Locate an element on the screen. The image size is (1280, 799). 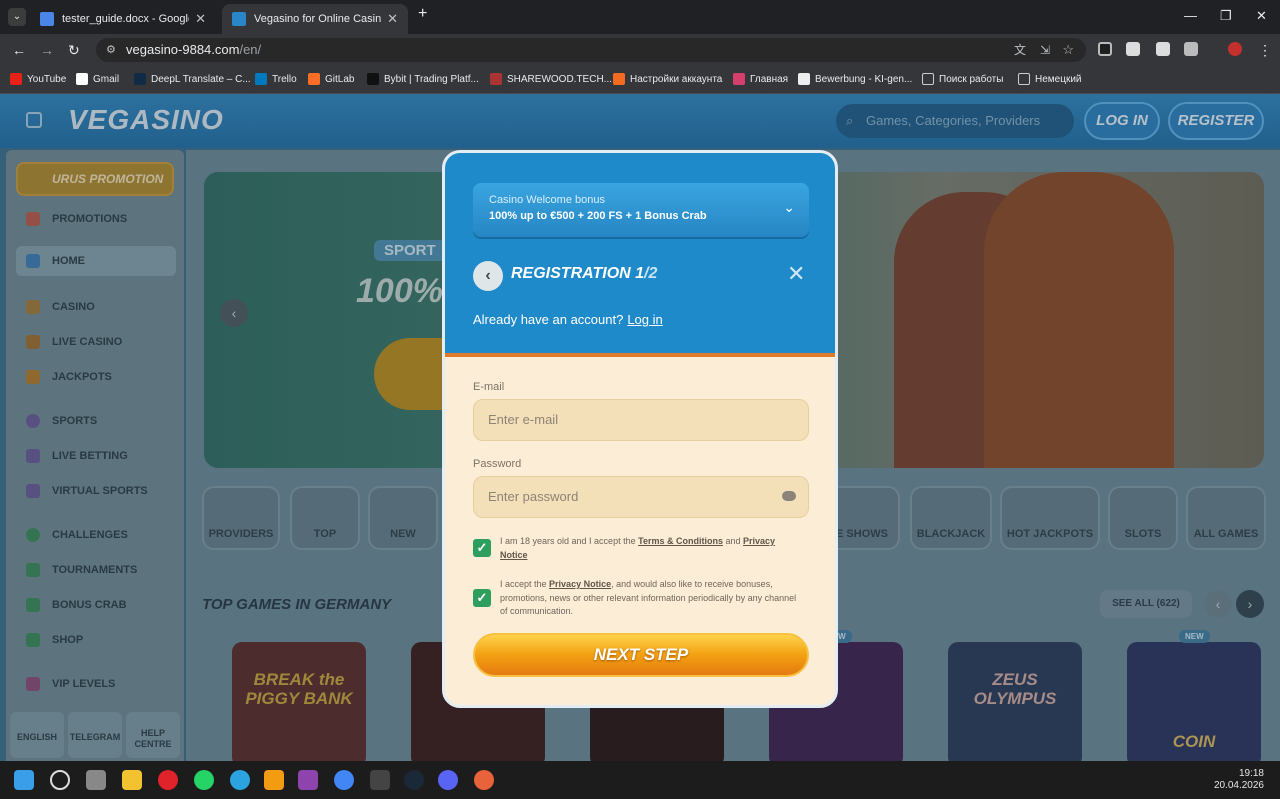
settings-site-icon is located at coordinates (619, 79).